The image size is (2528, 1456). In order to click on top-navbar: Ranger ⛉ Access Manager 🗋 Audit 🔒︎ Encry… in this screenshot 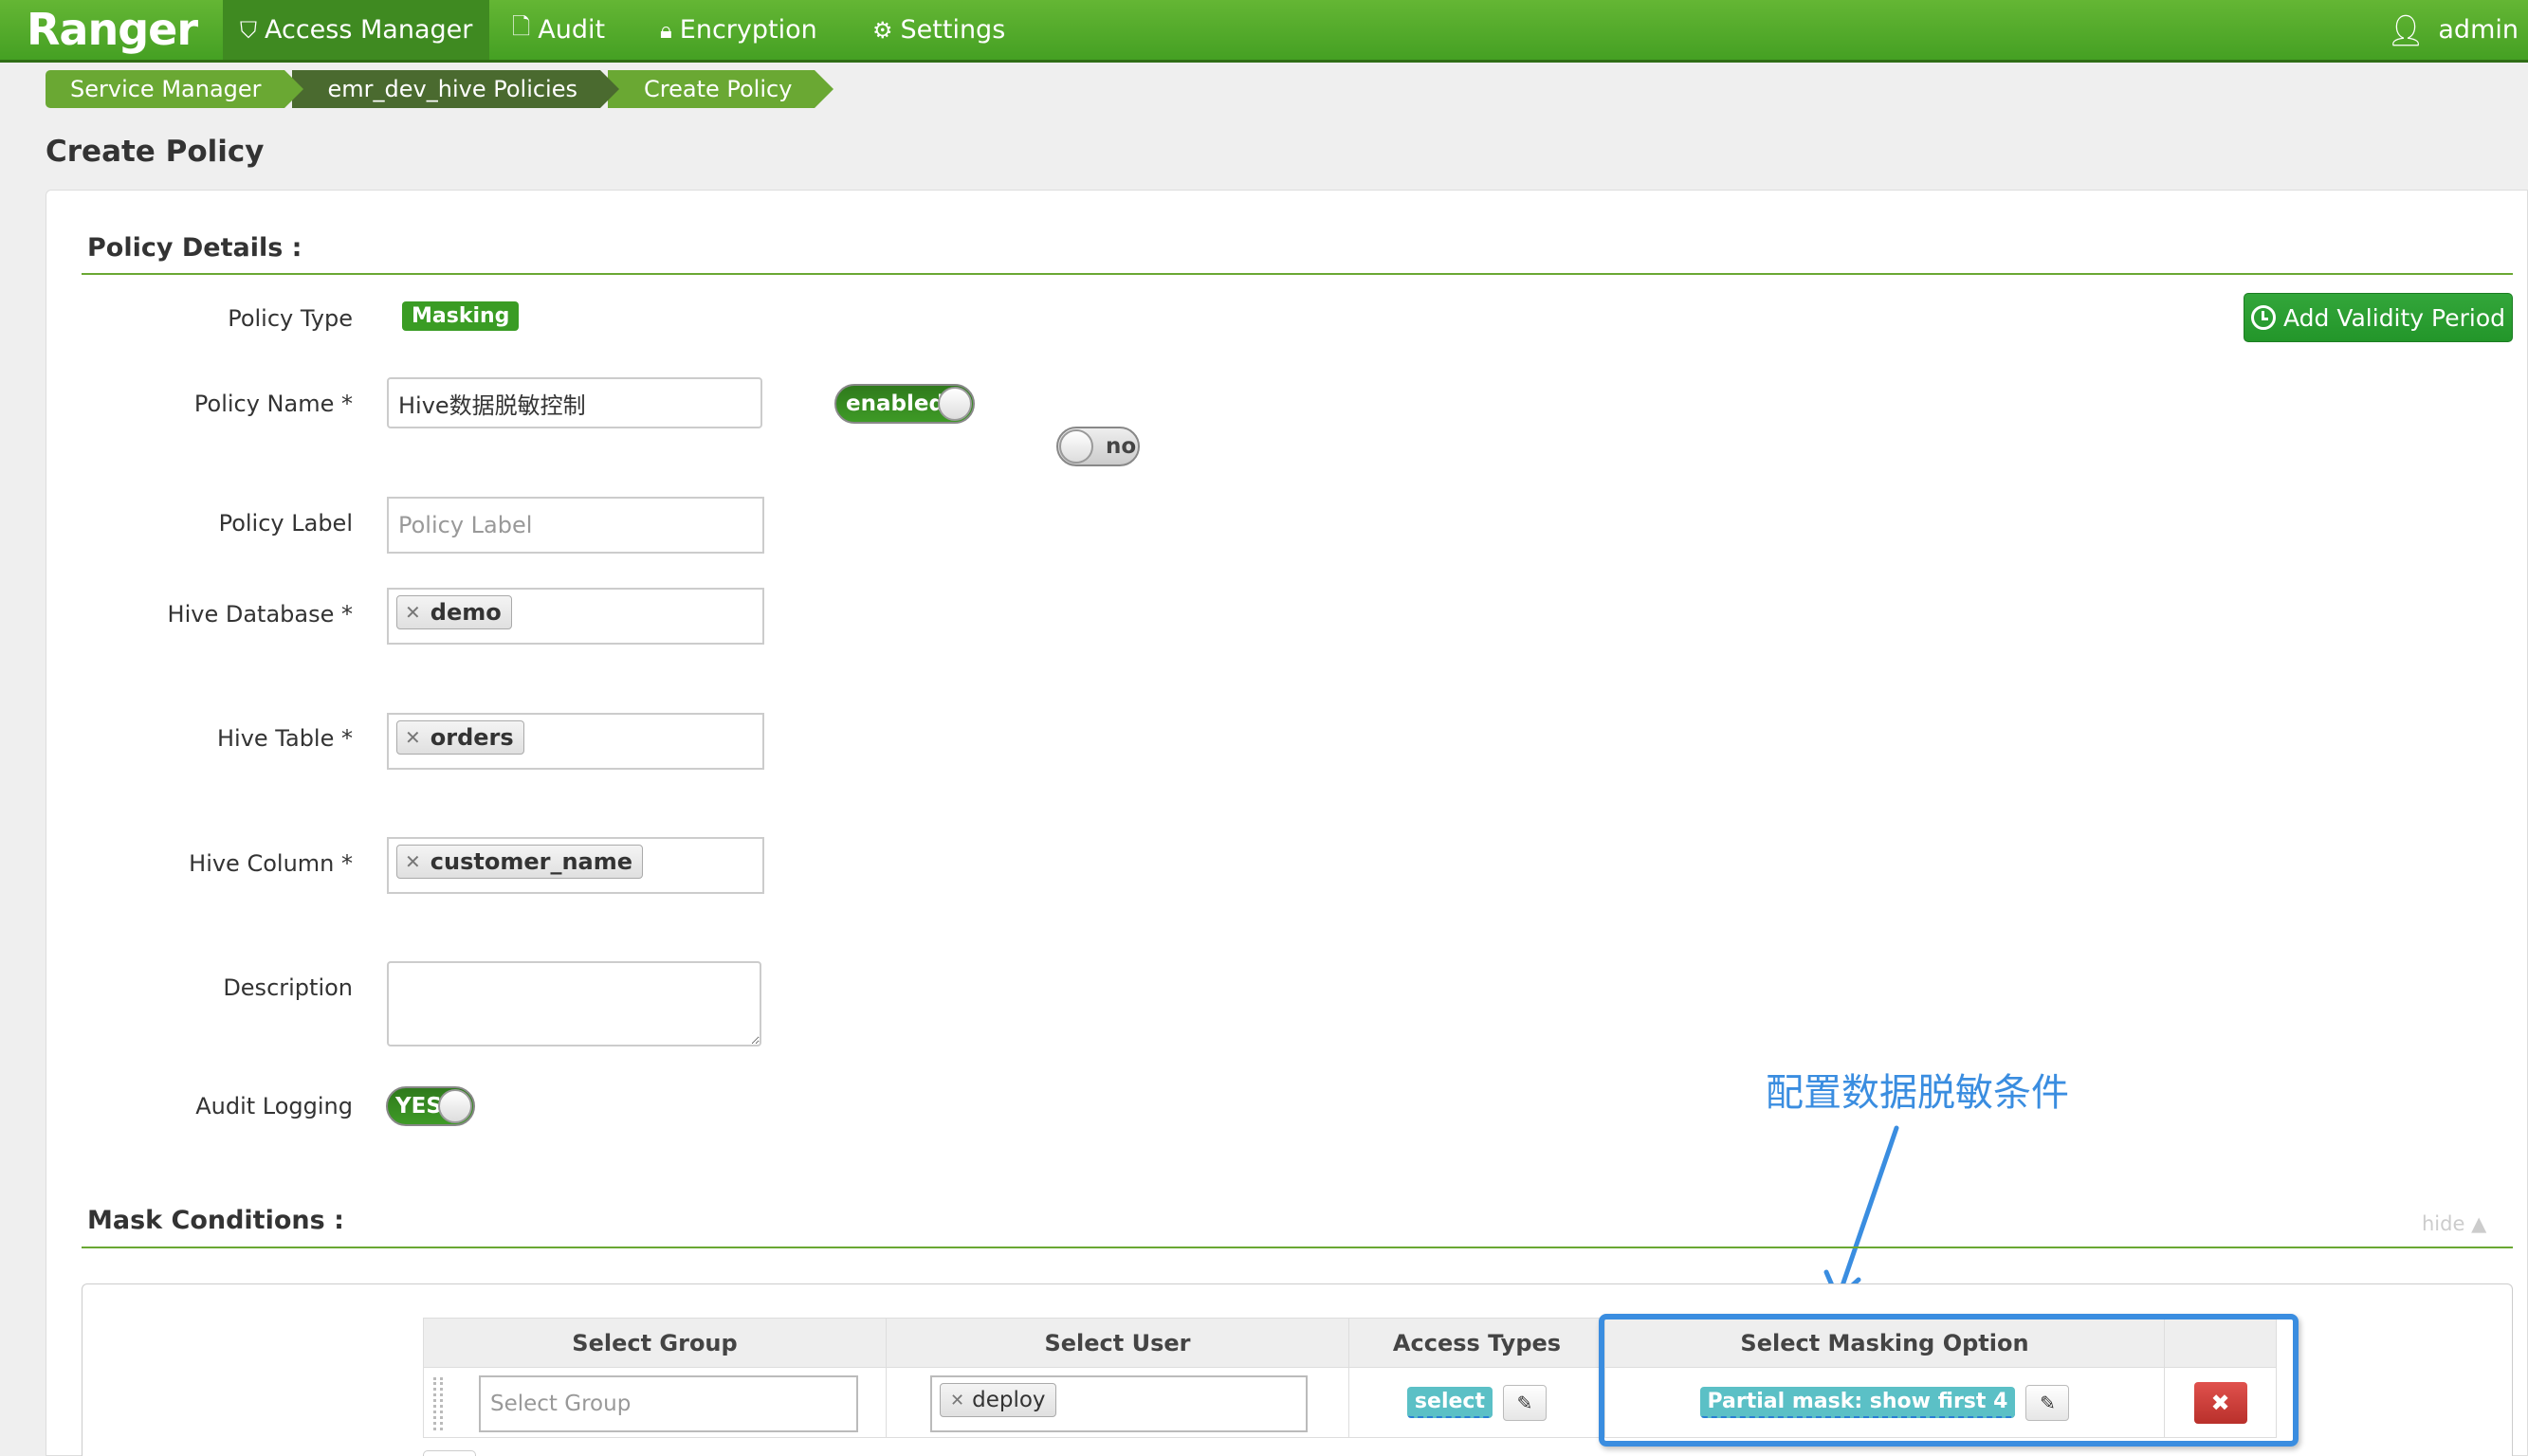, I will do `click(1264, 31)`.